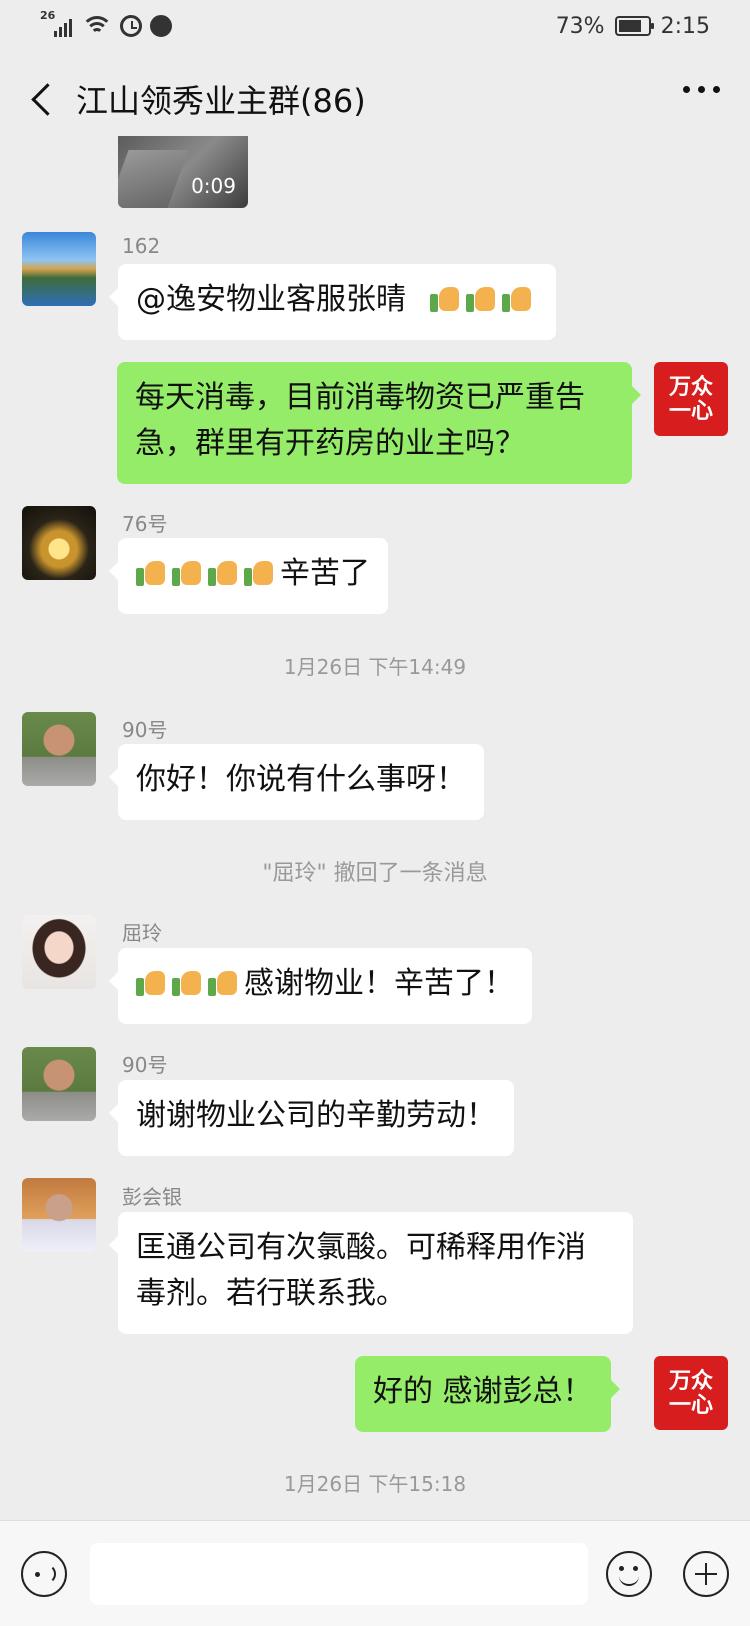 The width and height of the screenshot is (750, 1626). I want to click on sender-name: 76号, so click(145, 524).